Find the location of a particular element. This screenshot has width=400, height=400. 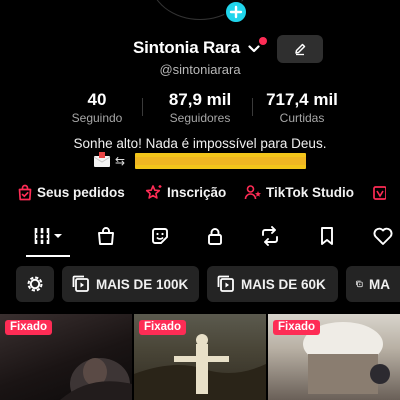

tab-indicator is located at coordinates (48, 256).